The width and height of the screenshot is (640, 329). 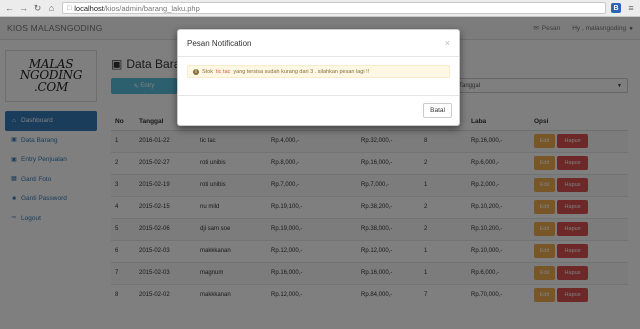 I want to click on modal-title: Pesan Notification, so click(x=219, y=43).